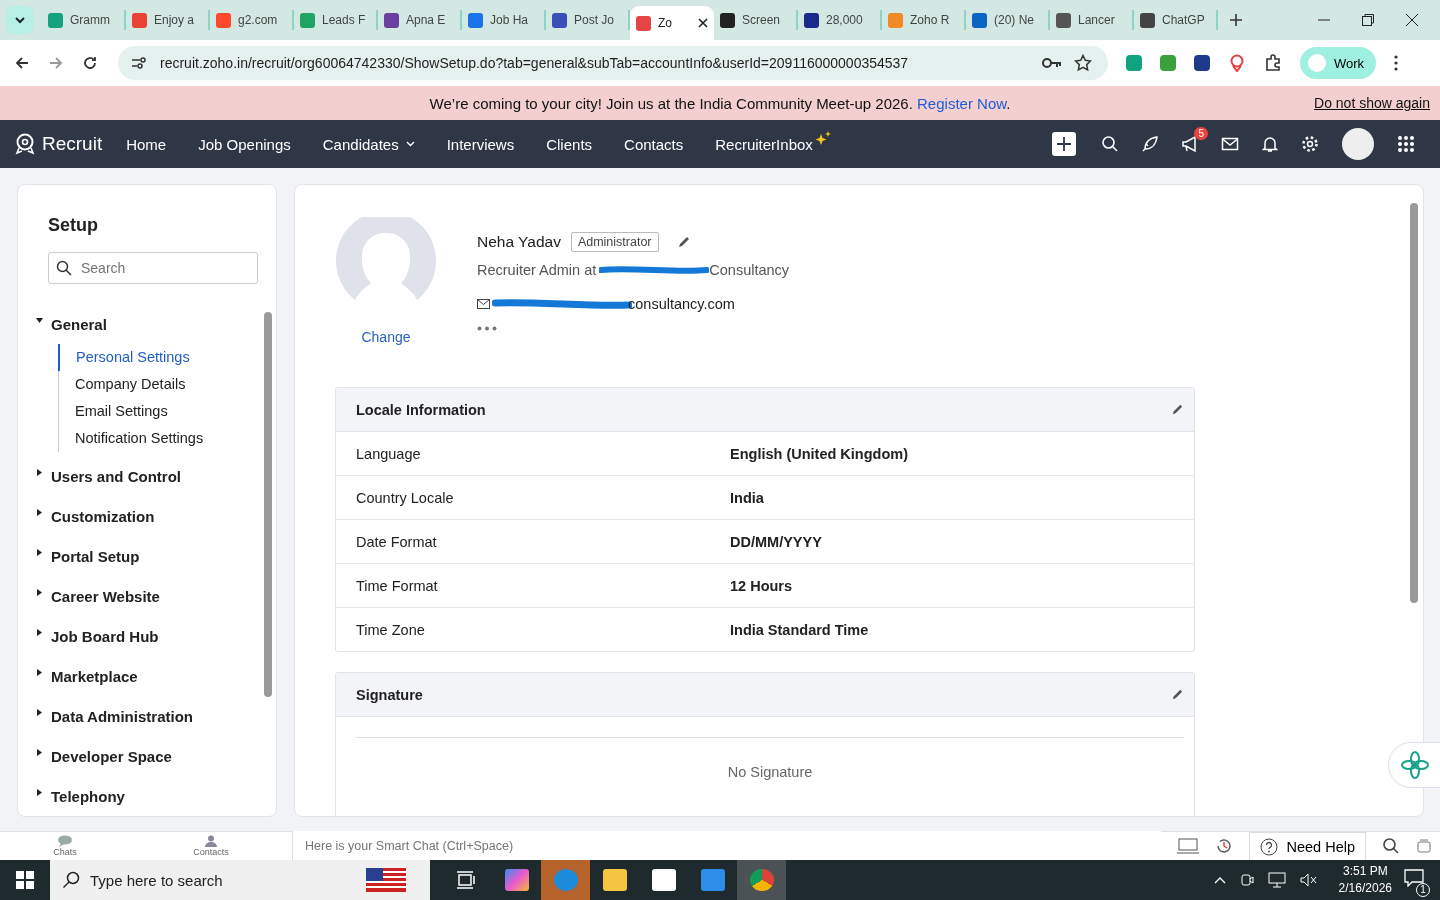 The height and width of the screenshot is (900, 1440). Describe the element at coordinates (1176, 20) in the screenshot. I see `browser-tab: ChatGP` at that location.